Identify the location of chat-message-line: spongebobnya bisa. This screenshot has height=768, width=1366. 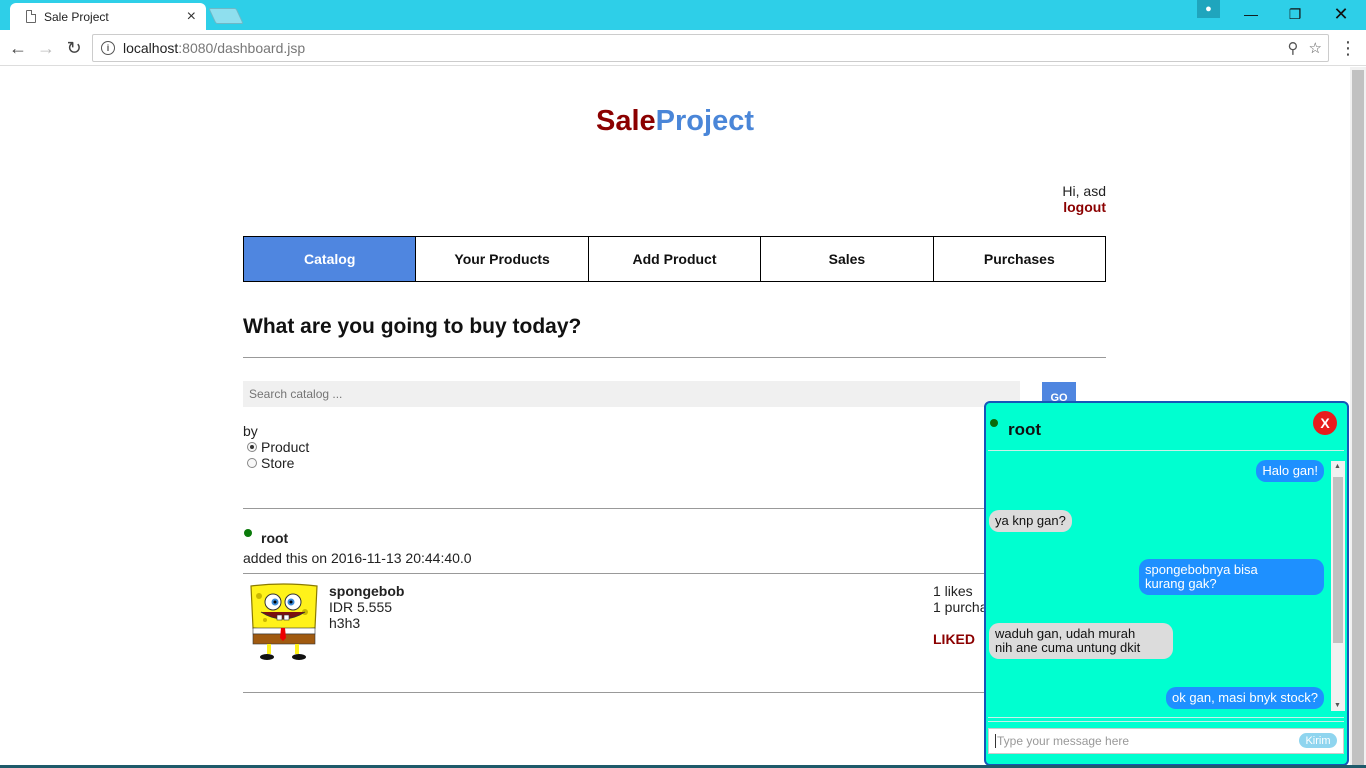
(1201, 569).